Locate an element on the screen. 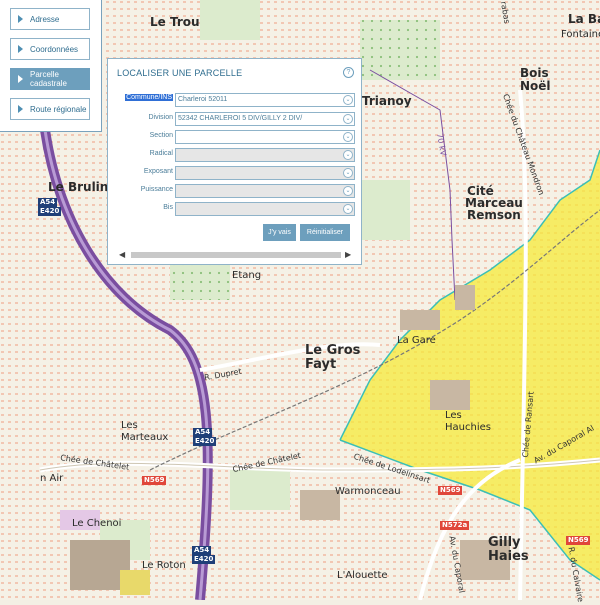  scroll-thumb is located at coordinates (236, 255).